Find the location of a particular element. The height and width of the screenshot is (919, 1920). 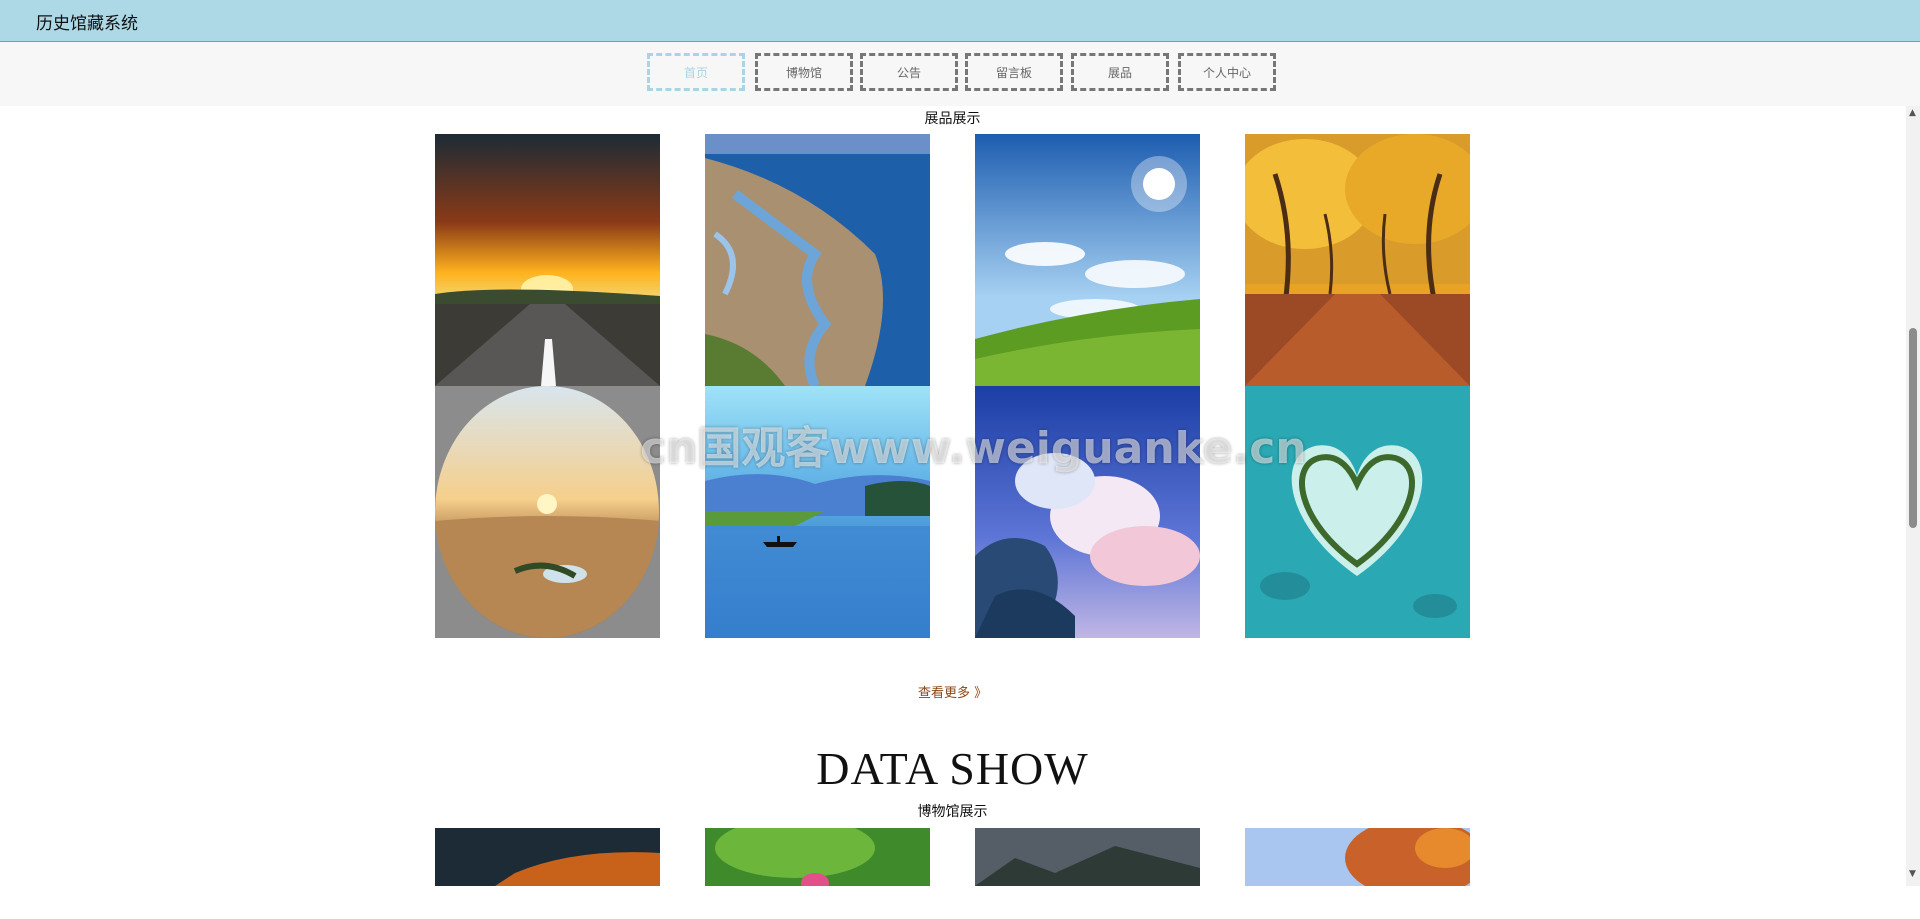

watermark-text: cn国观客www.weiguanke.cn is located at coordinates (973, 448).